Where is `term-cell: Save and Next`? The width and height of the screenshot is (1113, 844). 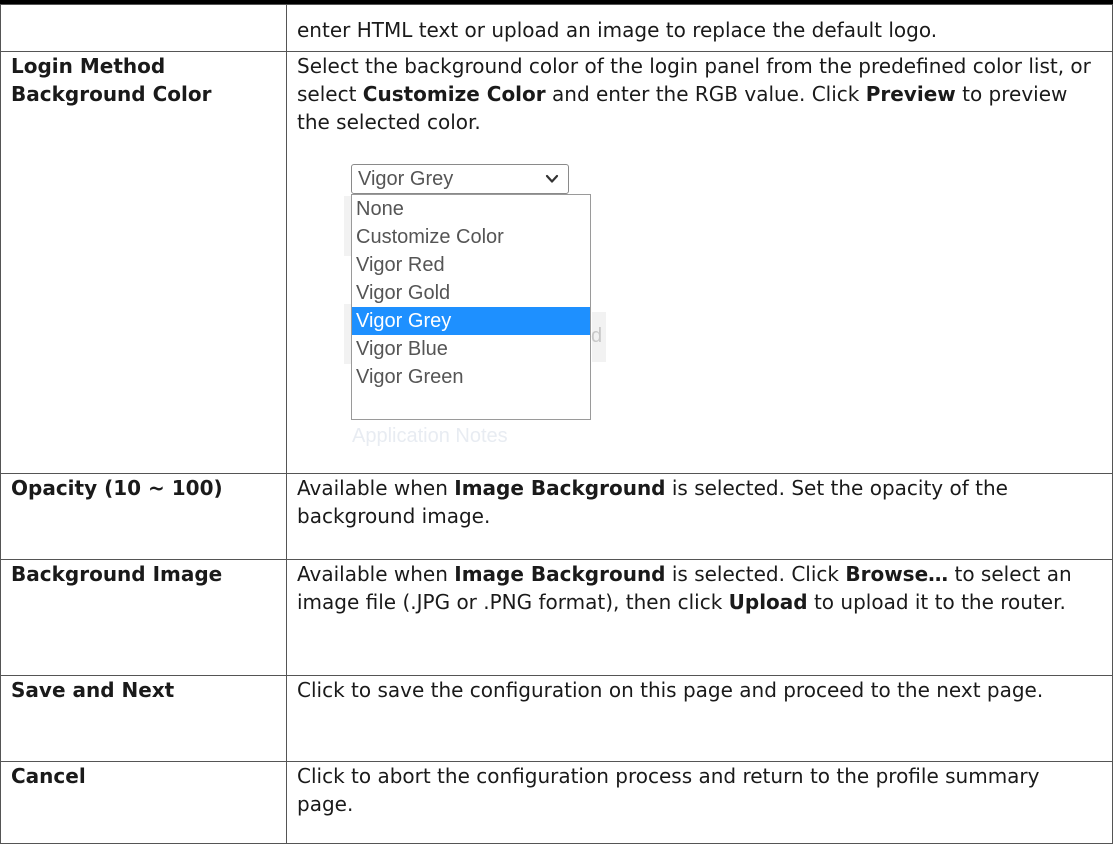 term-cell: Save and Next is located at coordinates (143, 718).